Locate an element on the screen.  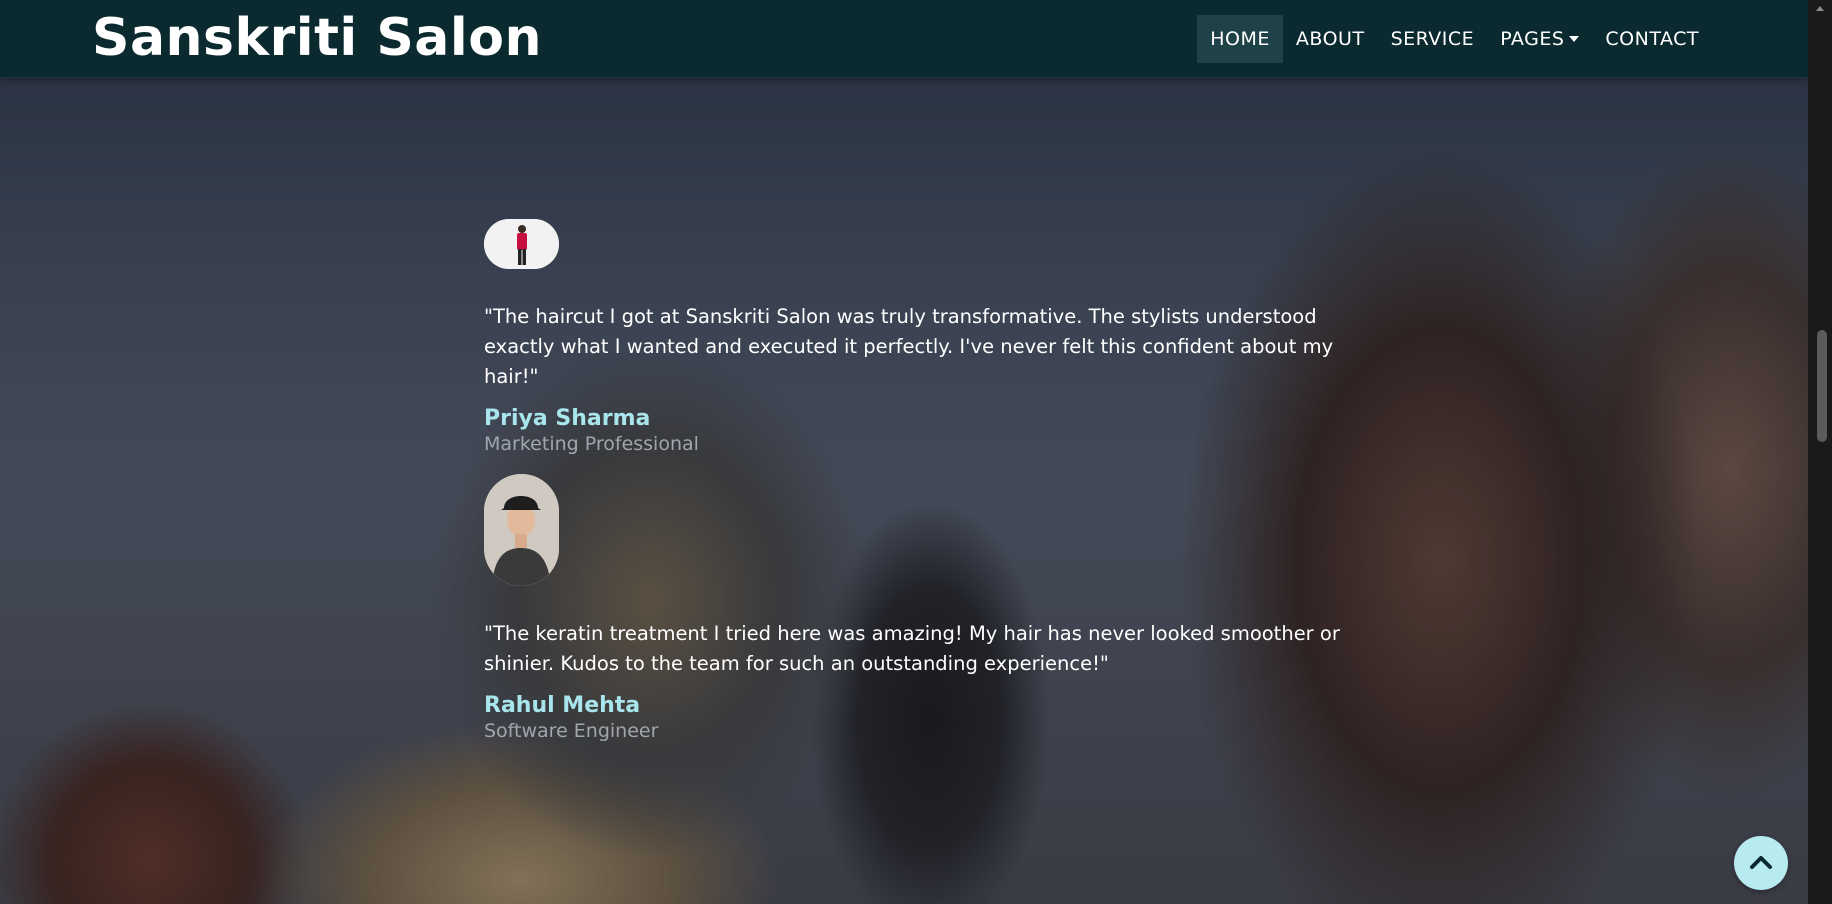
nav-contact-label: CONTACT is located at coordinates (1652, 39).